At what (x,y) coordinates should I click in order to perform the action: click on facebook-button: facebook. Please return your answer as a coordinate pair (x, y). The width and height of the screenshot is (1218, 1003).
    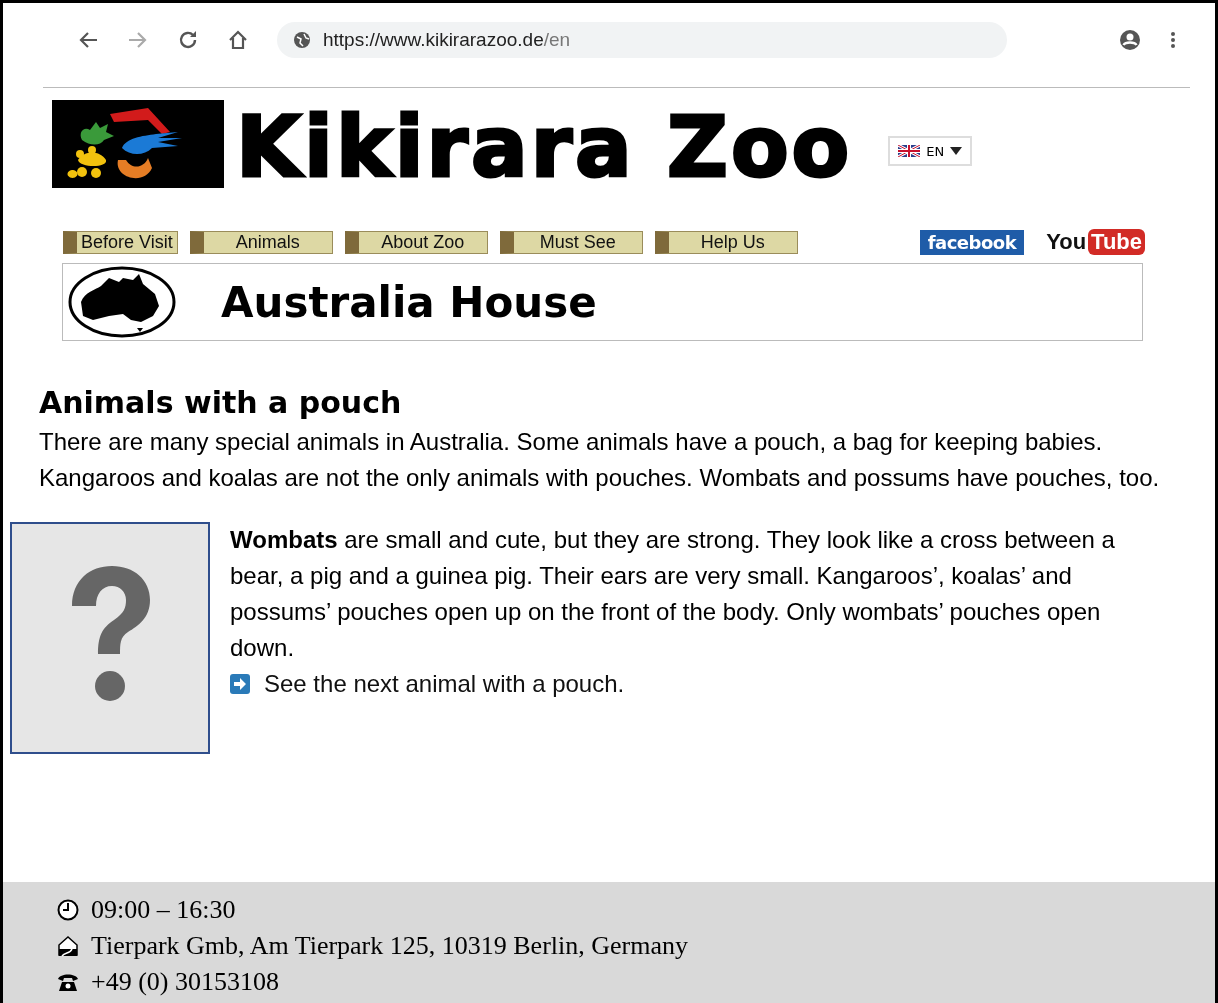
    Looking at the image, I should click on (972, 242).